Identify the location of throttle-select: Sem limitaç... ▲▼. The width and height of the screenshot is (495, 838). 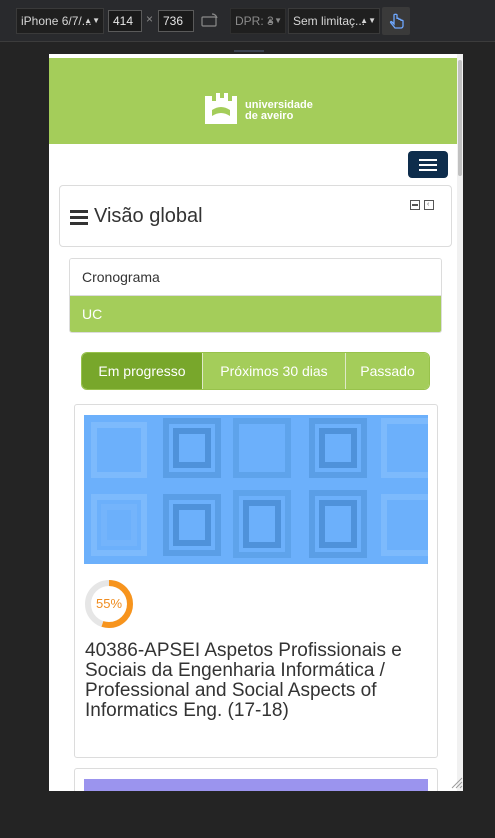
(334, 21).